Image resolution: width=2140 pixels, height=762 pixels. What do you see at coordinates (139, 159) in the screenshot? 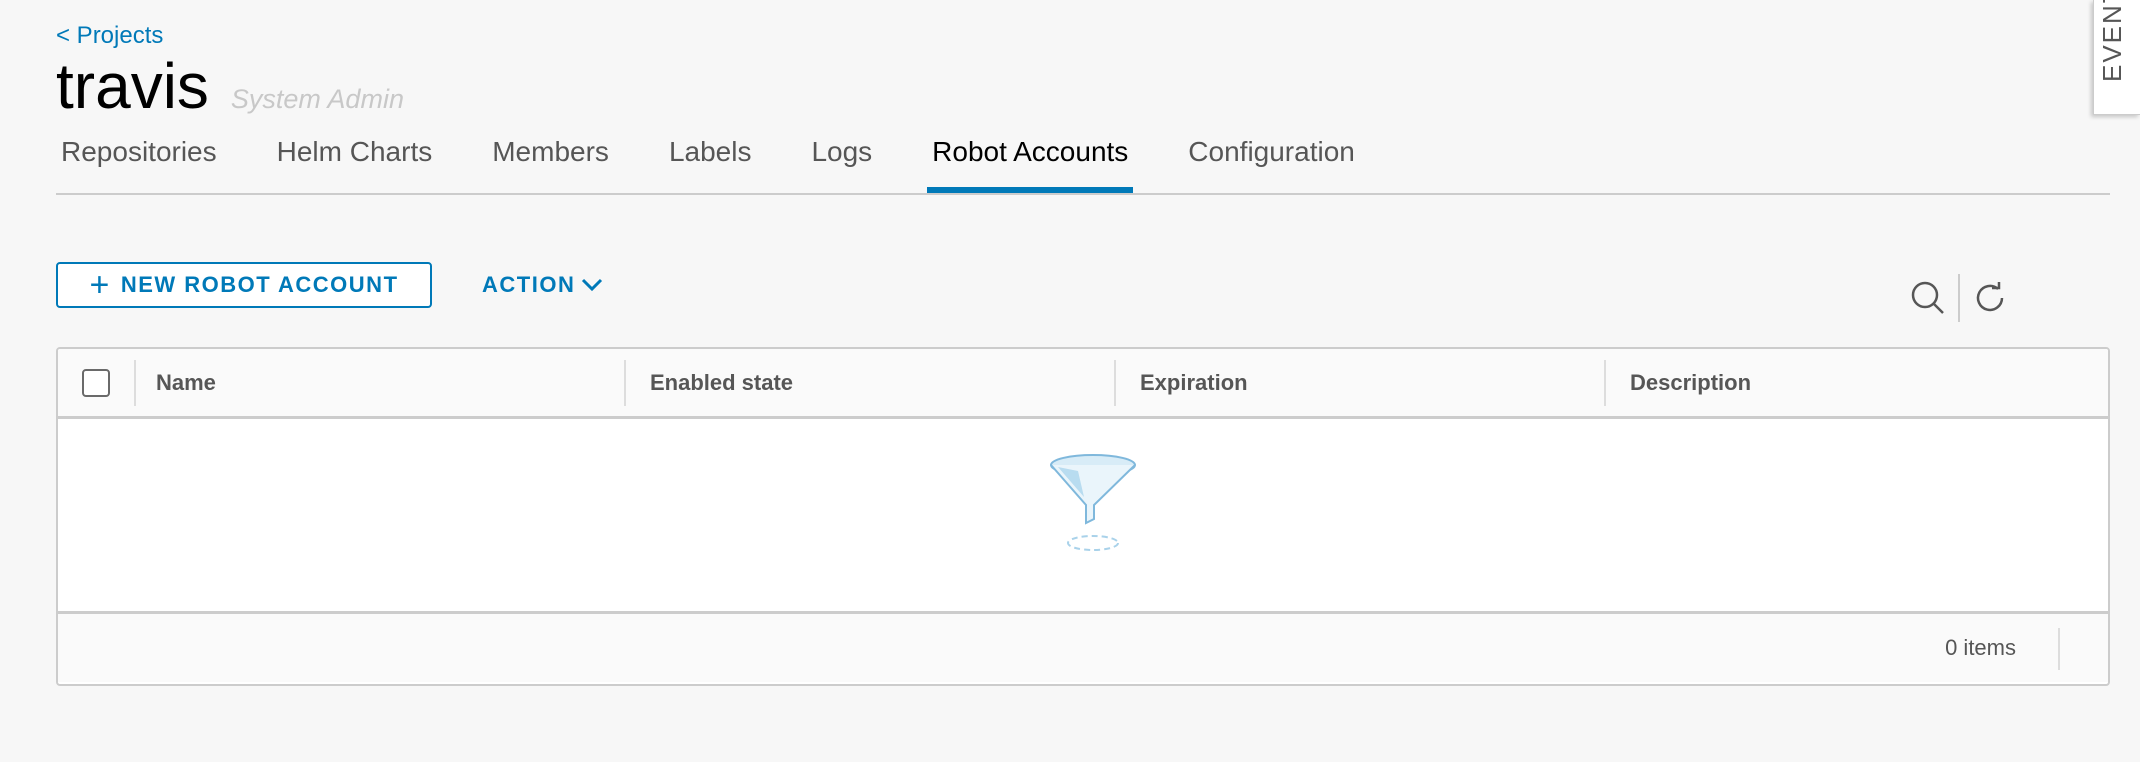
I see `tab-repositories: Repositories` at bounding box center [139, 159].